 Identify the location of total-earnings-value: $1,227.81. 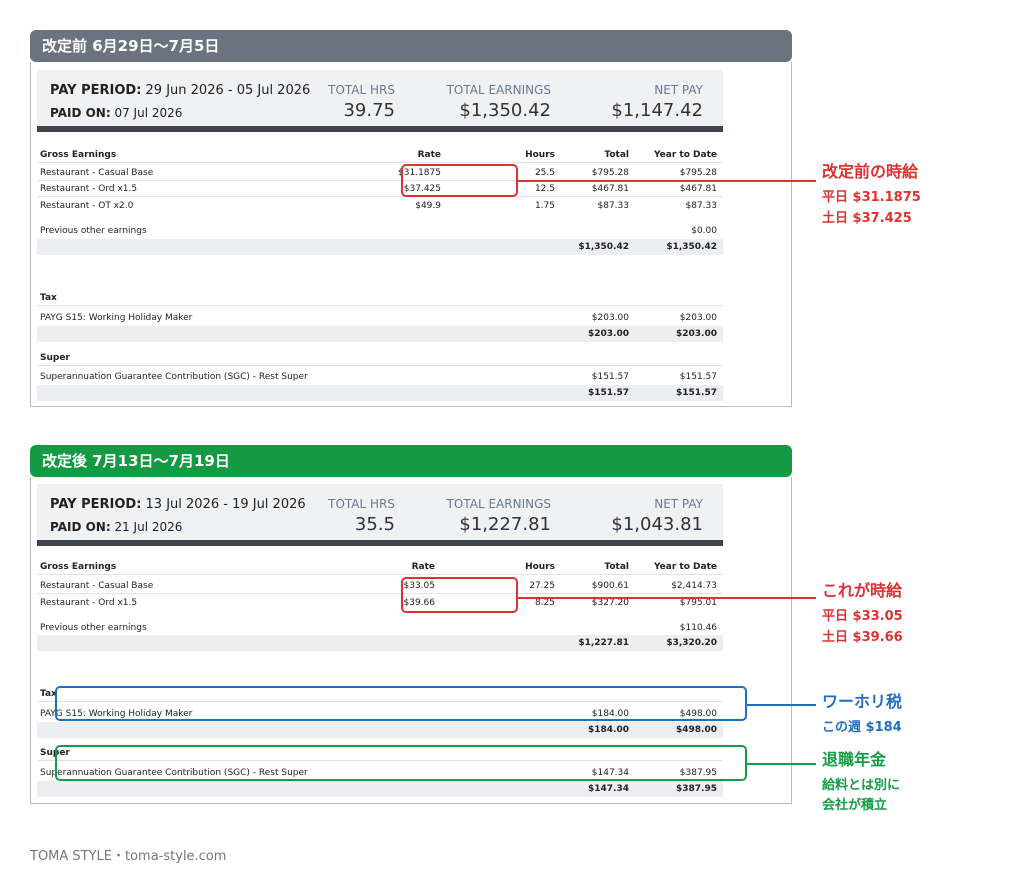
(505, 524).